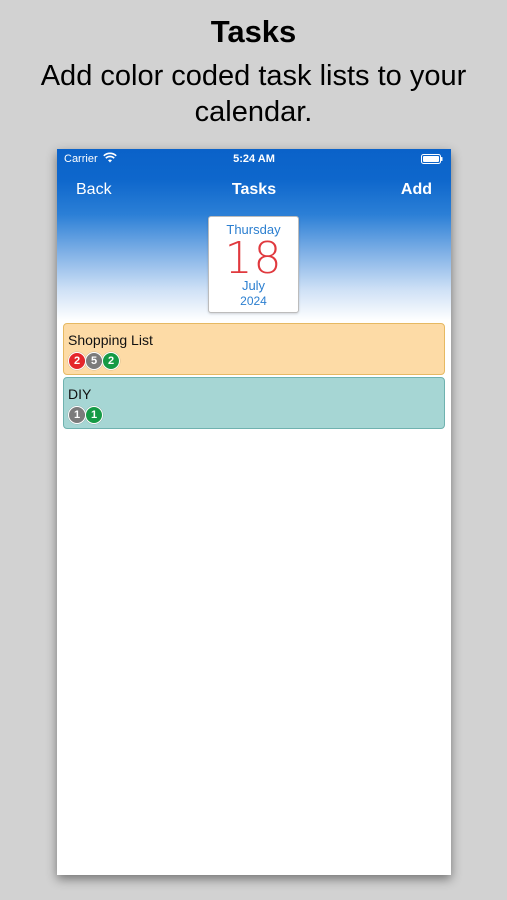 The width and height of the screenshot is (507, 900). I want to click on add-button: Add, so click(416, 190).